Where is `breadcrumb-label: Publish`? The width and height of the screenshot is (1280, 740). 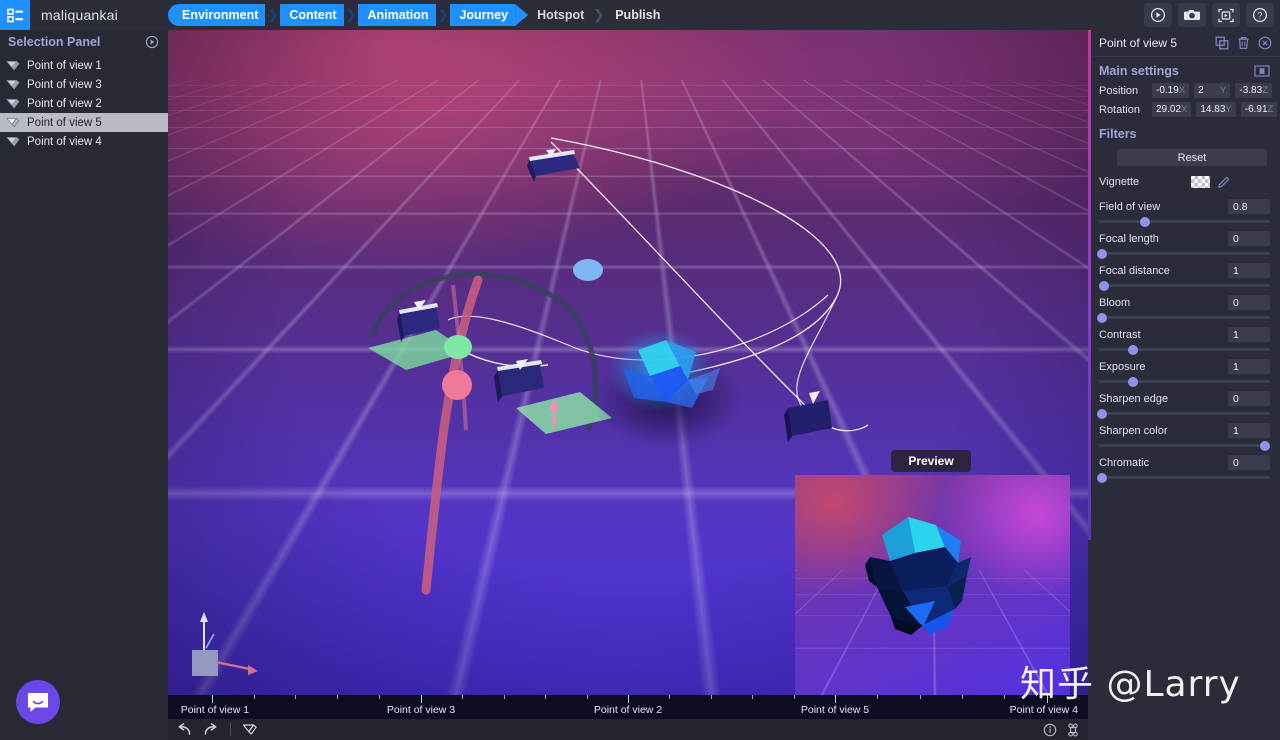
breadcrumb-label: Publish is located at coordinates (638, 15).